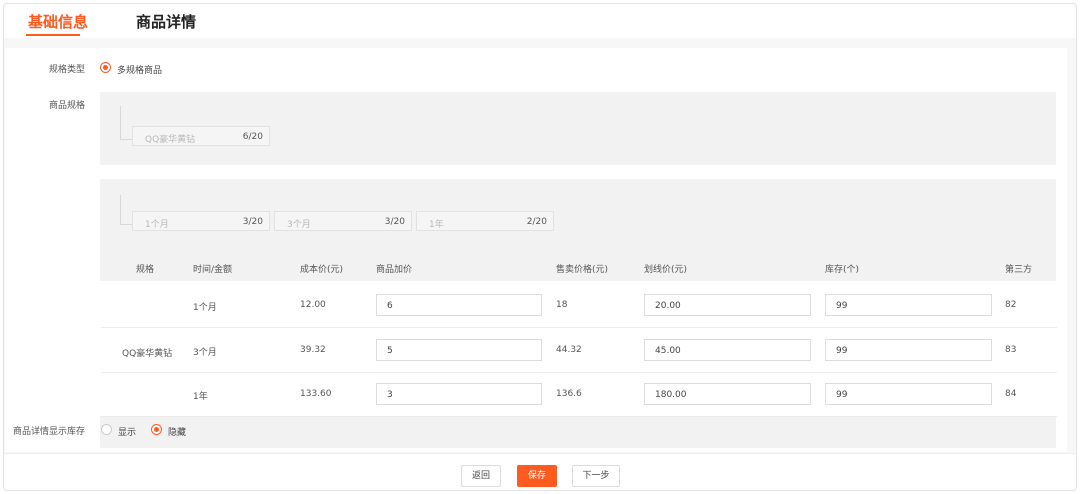  What do you see at coordinates (213, 270) in the screenshot?
I see `table-header: 时间/金额` at bounding box center [213, 270].